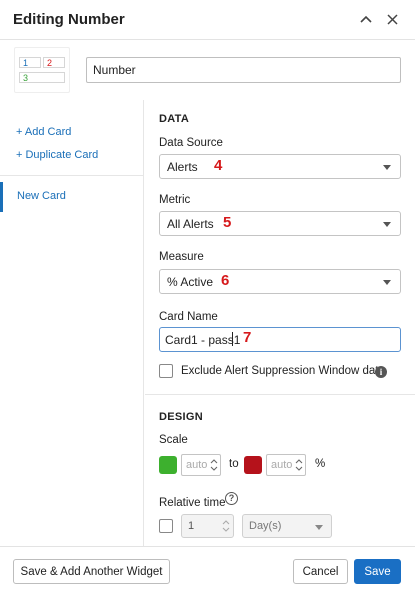  Describe the element at coordinates (166, 526) in the screenshot. I see `relative-time-checkbox` at that location.